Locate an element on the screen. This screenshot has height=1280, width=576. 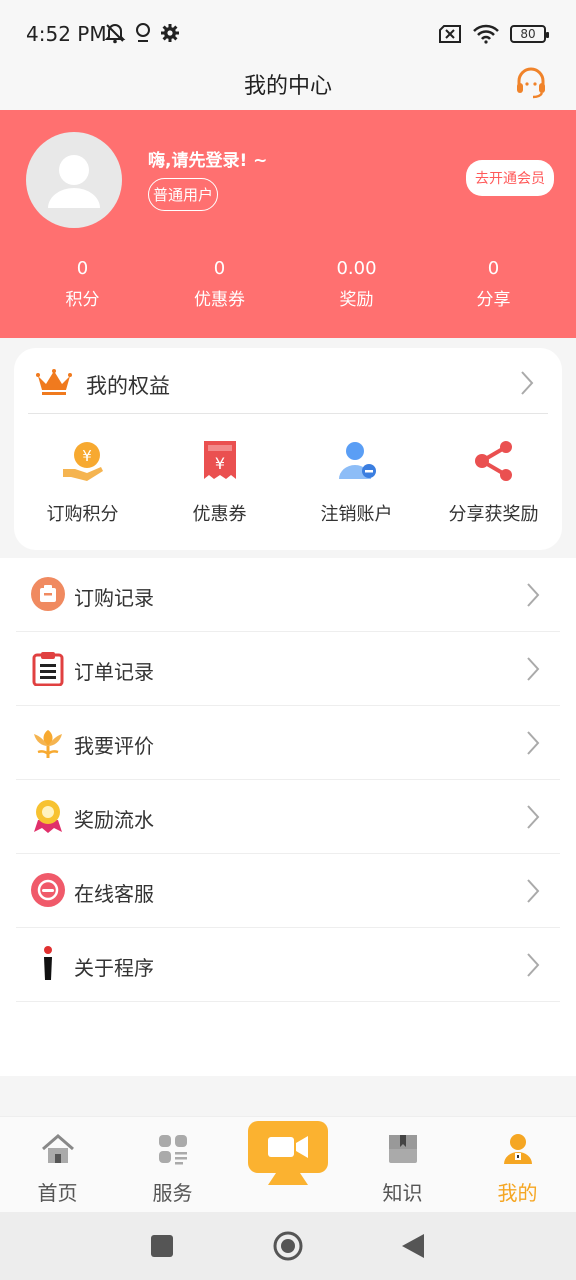
status-left-icons is located at coordinates (142, 33).